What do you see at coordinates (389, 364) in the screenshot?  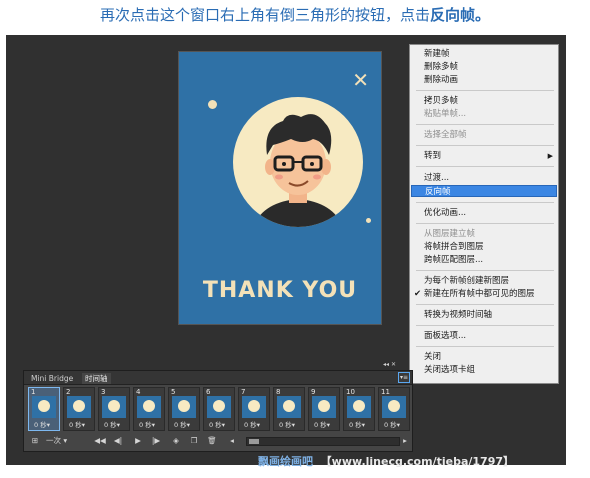 I see `collapse-panel-icon: ◂◂ ✕` at bounding box center [389, 364].